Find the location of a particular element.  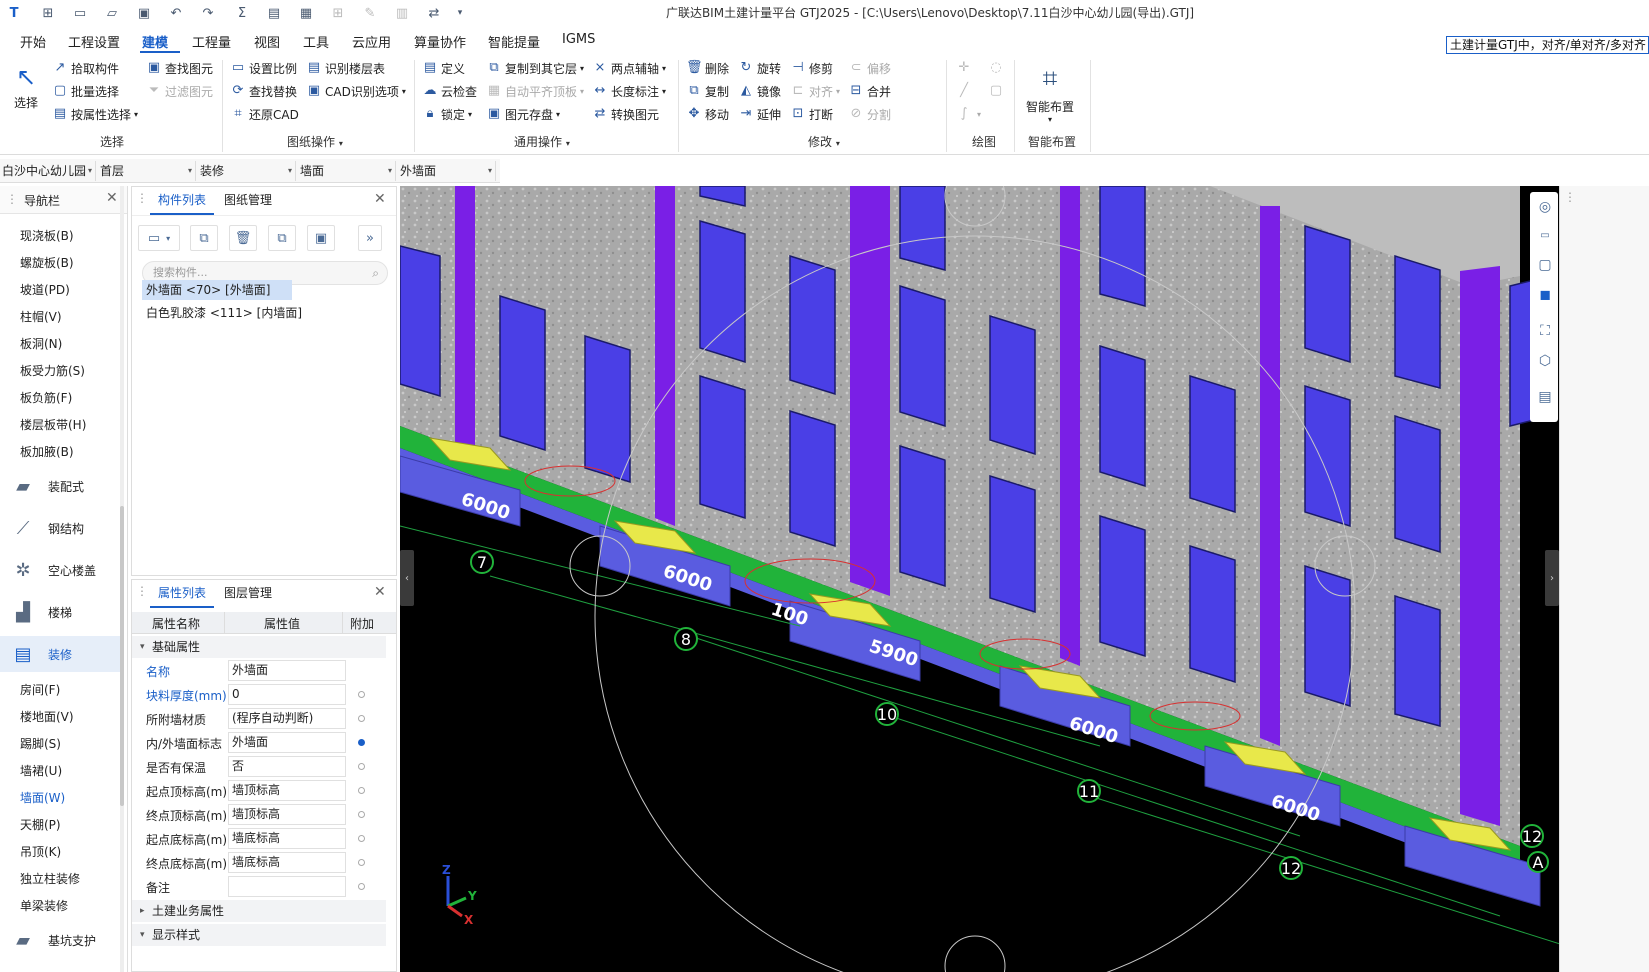

edit-icon: ✎ is located at coordinates (370, 13).